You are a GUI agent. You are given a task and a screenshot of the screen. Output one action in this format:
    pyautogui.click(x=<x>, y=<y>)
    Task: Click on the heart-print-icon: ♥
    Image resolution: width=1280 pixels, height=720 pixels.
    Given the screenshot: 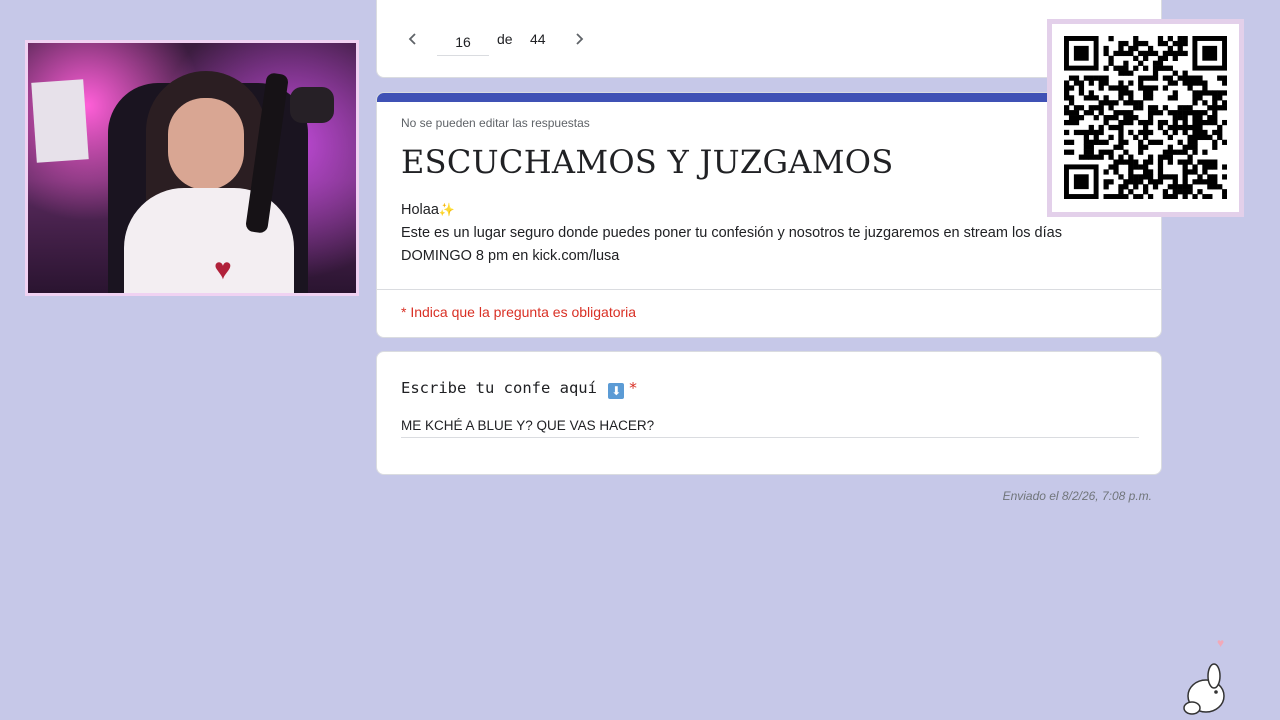 What is the action you would take?
    pyautogui.click(x=223, y=269)
    